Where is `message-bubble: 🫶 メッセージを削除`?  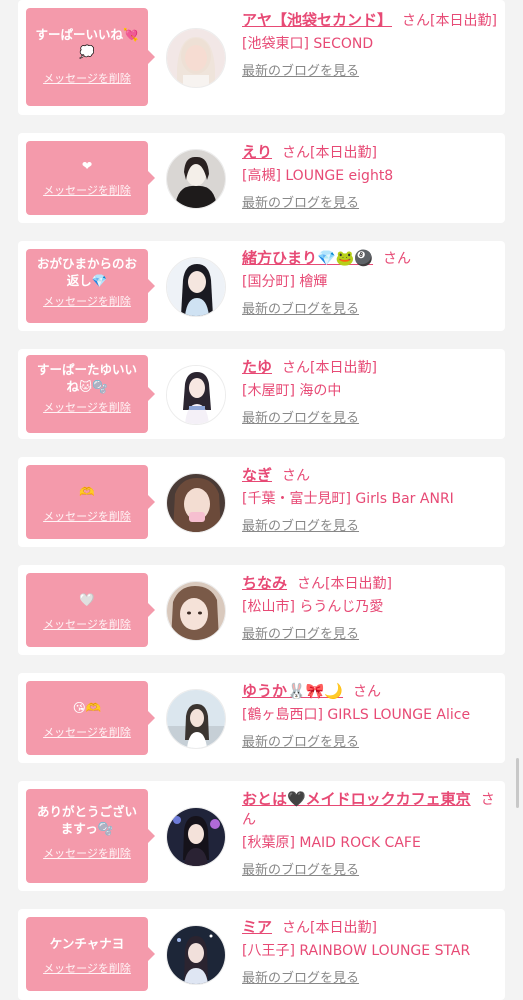
message-bubble: 🫶 メッセージを削除 is located at coordinates (90, 502).